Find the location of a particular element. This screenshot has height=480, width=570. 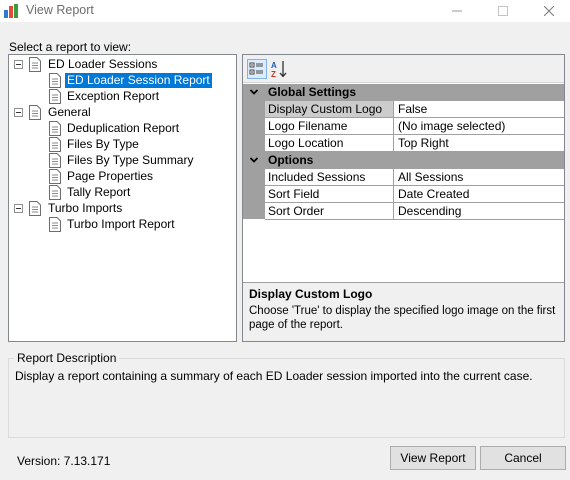

categorized-icon is located at coordinates (256, 68).